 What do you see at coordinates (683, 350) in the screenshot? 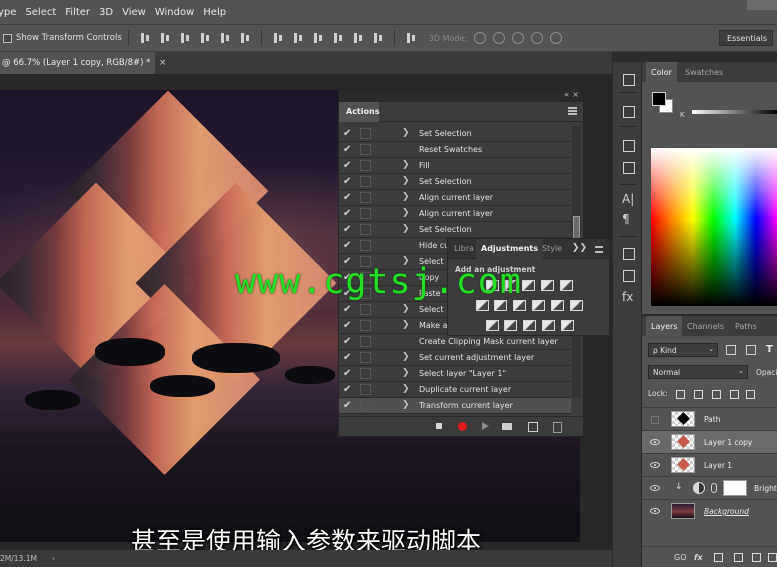
I see `filter-kind-select: ρ Kind ⌄` at bounding box center [683, 350].